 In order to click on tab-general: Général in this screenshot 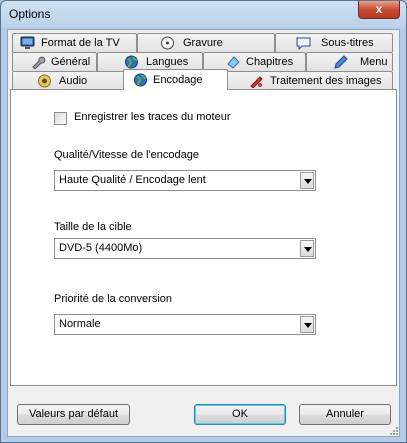, I will do `click(54, 61)`.